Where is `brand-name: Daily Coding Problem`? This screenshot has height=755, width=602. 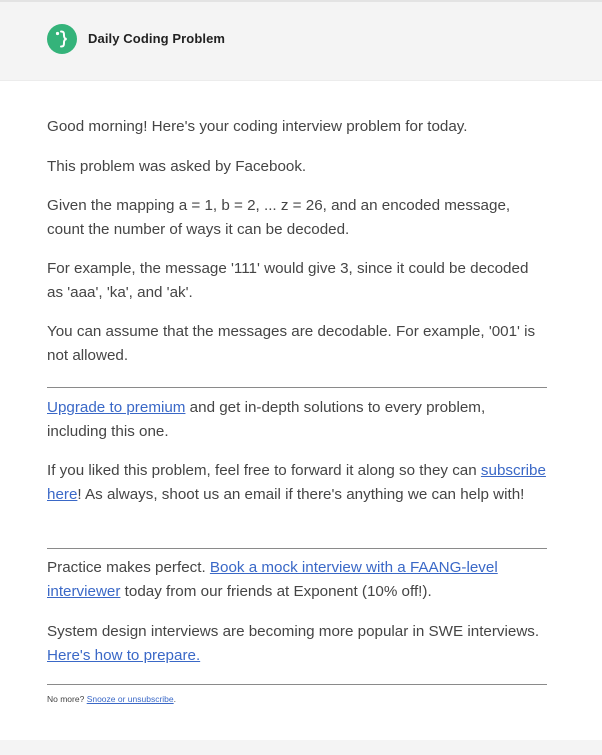
brand-name: Daily Coding Problem is located at coordinates (157, 38).